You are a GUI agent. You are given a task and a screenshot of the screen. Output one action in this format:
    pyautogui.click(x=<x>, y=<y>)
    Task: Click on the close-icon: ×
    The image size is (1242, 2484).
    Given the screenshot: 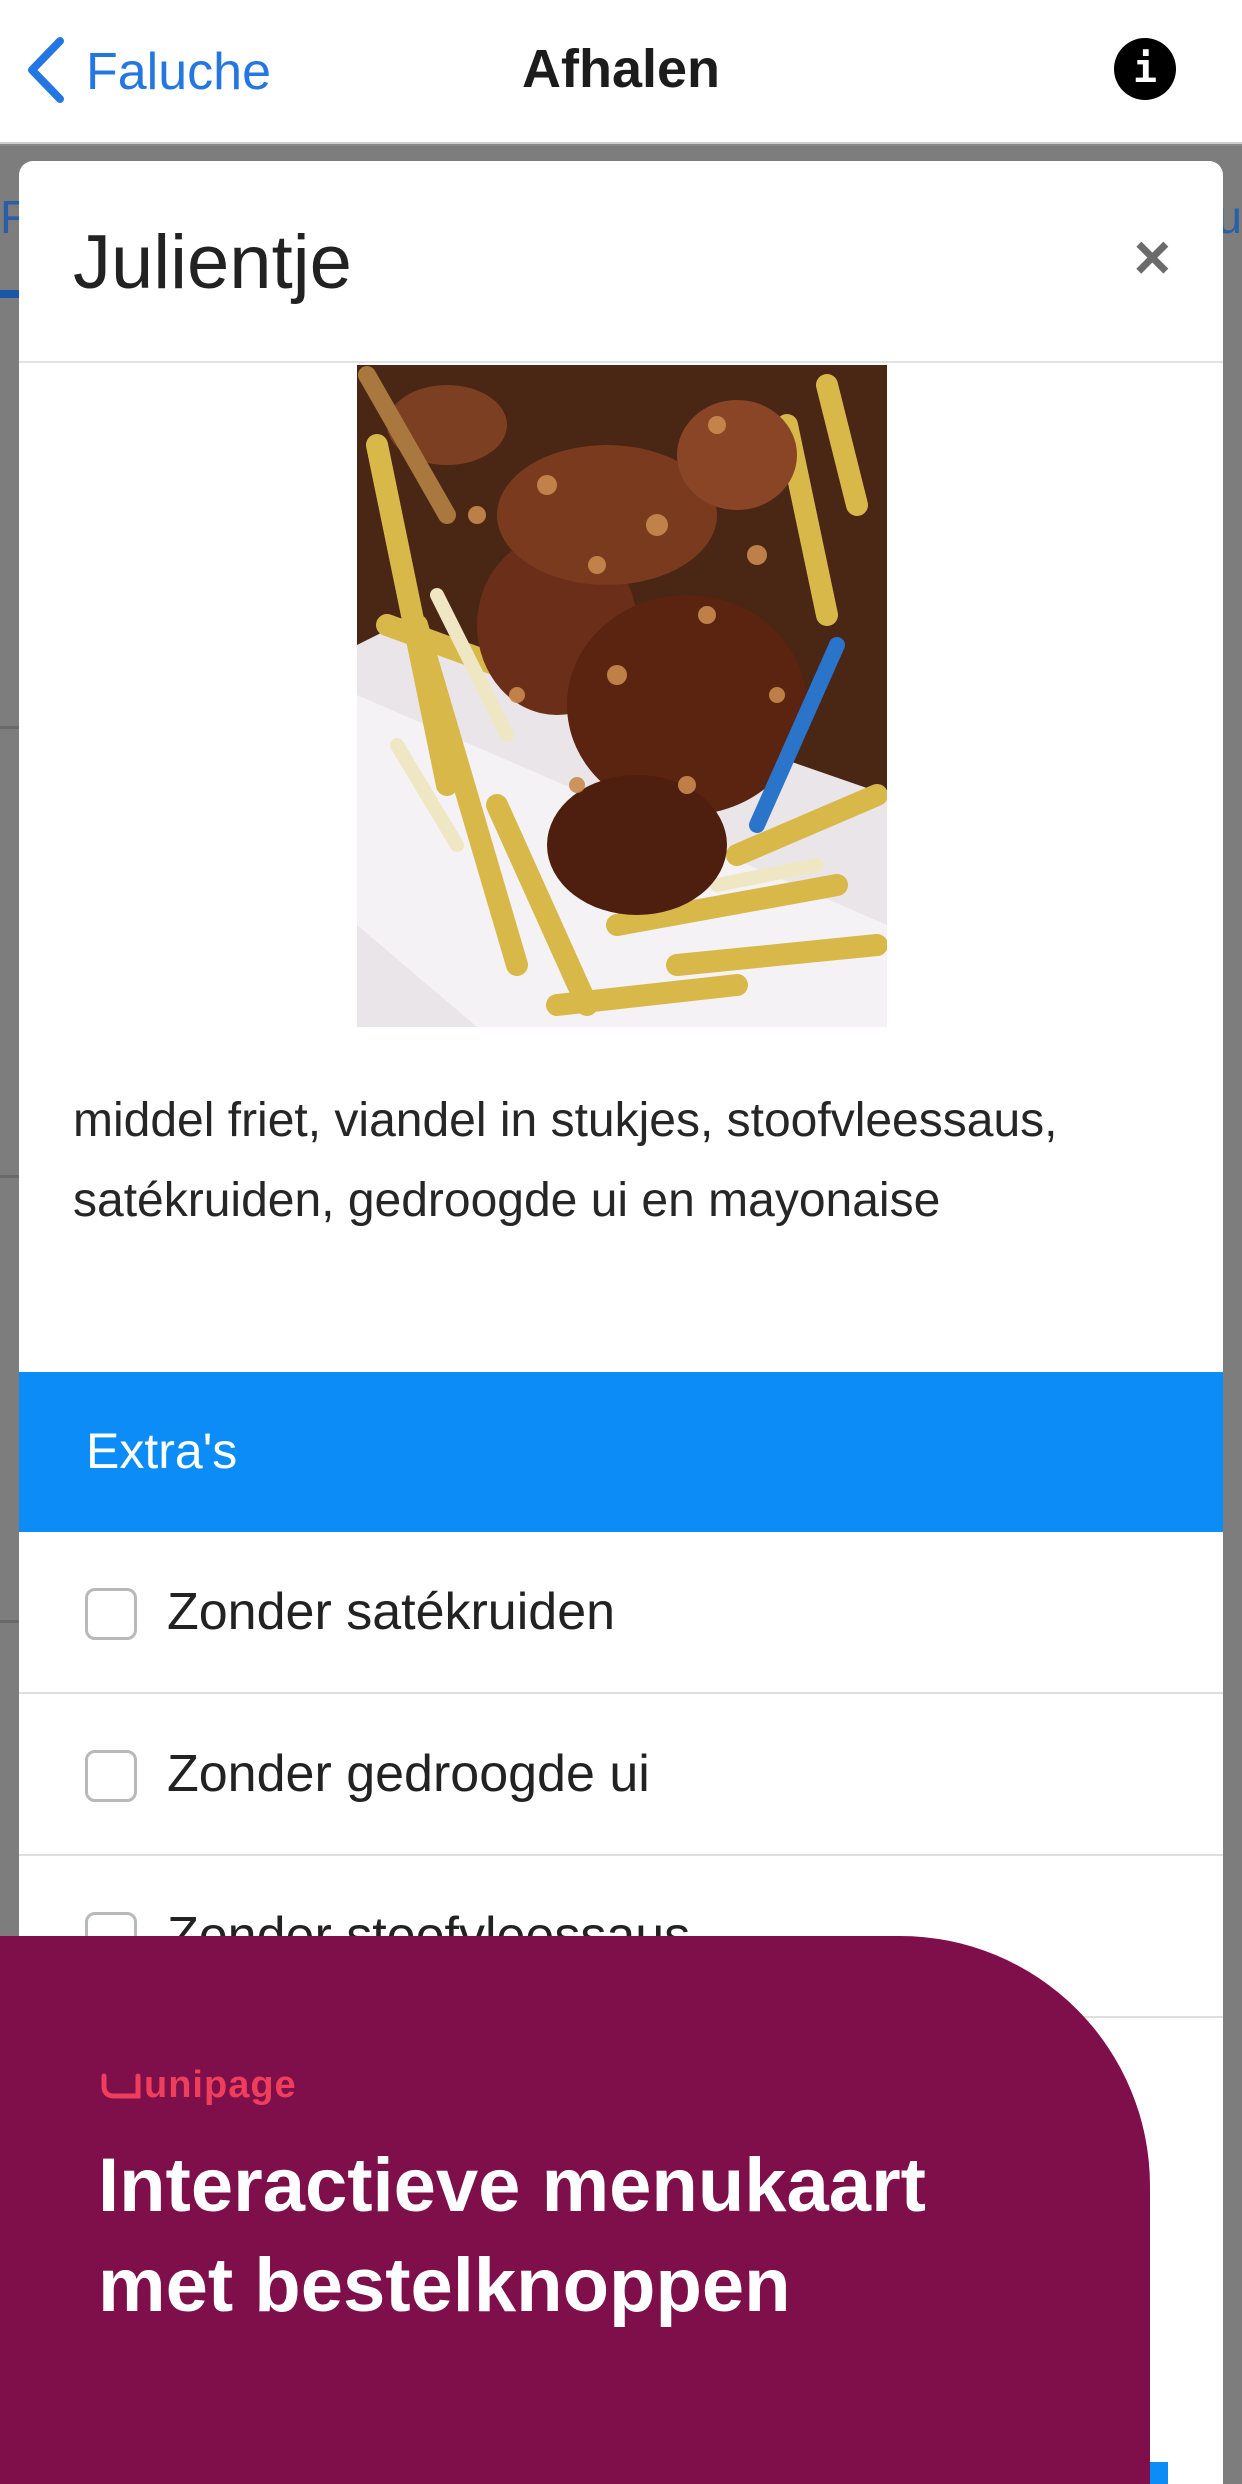 What is the action you would take?
    pyautogui.click(x=1152, y=257)
    